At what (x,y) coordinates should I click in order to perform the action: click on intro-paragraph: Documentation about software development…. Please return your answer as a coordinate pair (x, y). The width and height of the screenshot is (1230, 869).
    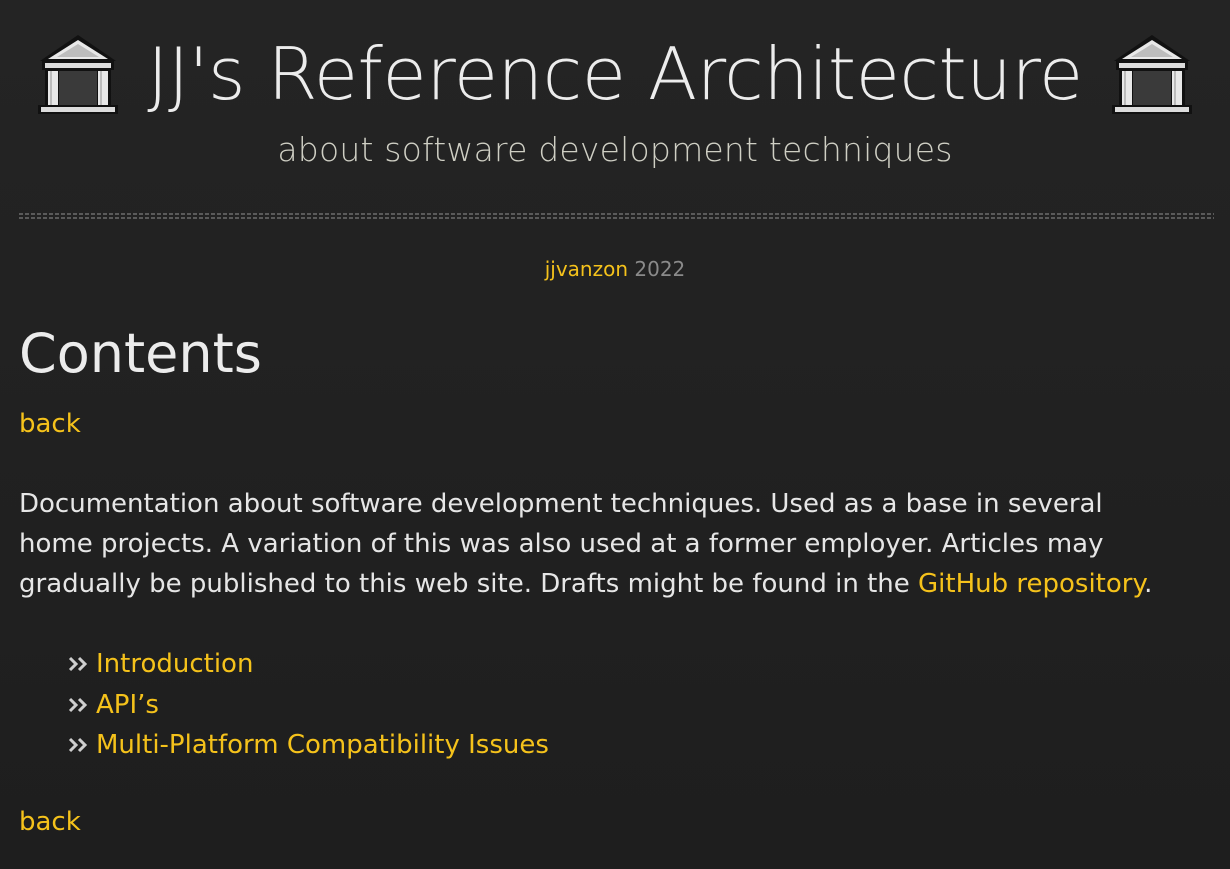
    Looking at the image, I should click on (599, 544).